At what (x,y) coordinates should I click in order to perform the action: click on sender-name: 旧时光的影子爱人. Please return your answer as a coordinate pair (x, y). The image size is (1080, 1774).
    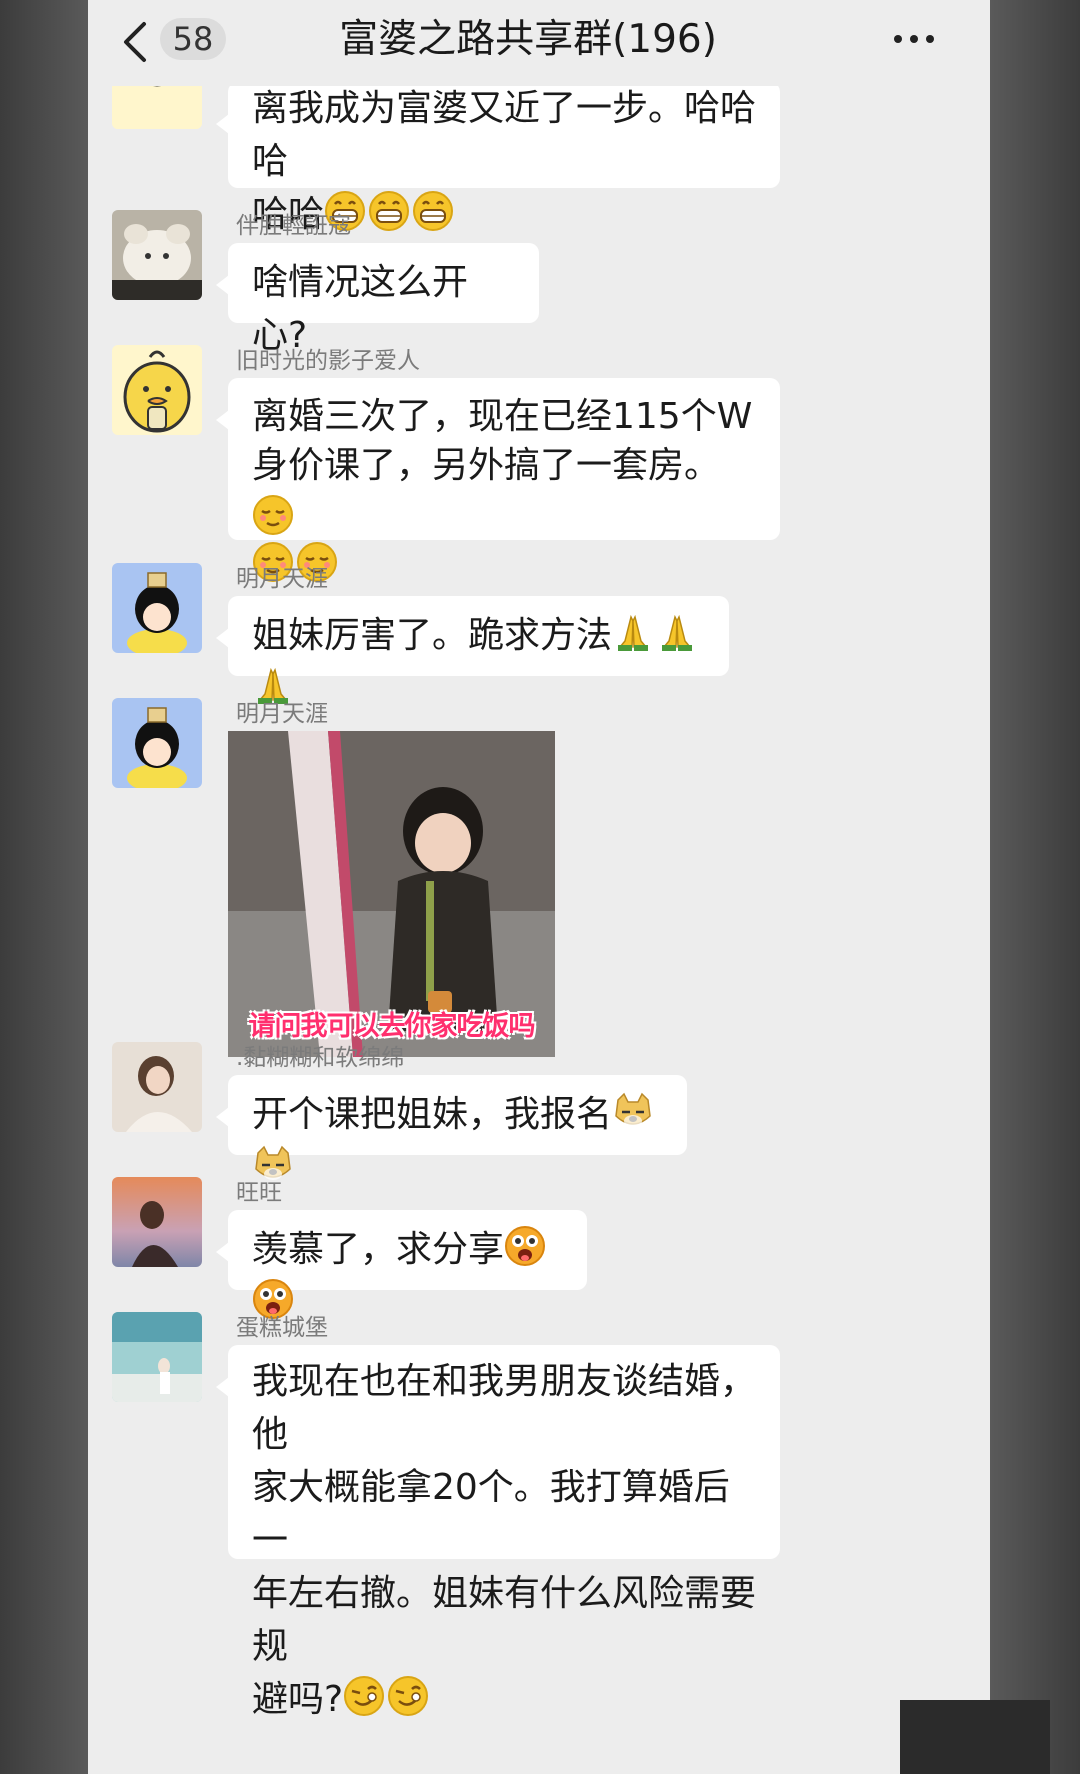
    Looking at the image, I should click on (328, 361).